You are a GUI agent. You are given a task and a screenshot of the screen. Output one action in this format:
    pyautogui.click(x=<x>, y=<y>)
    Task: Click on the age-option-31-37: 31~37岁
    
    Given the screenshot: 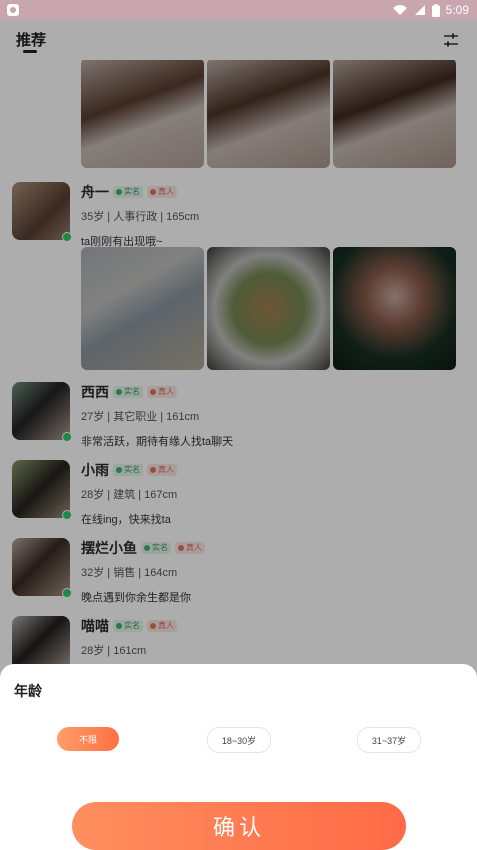 What is the action you would take?
    pyautogui.click(x=389, y=740)
    